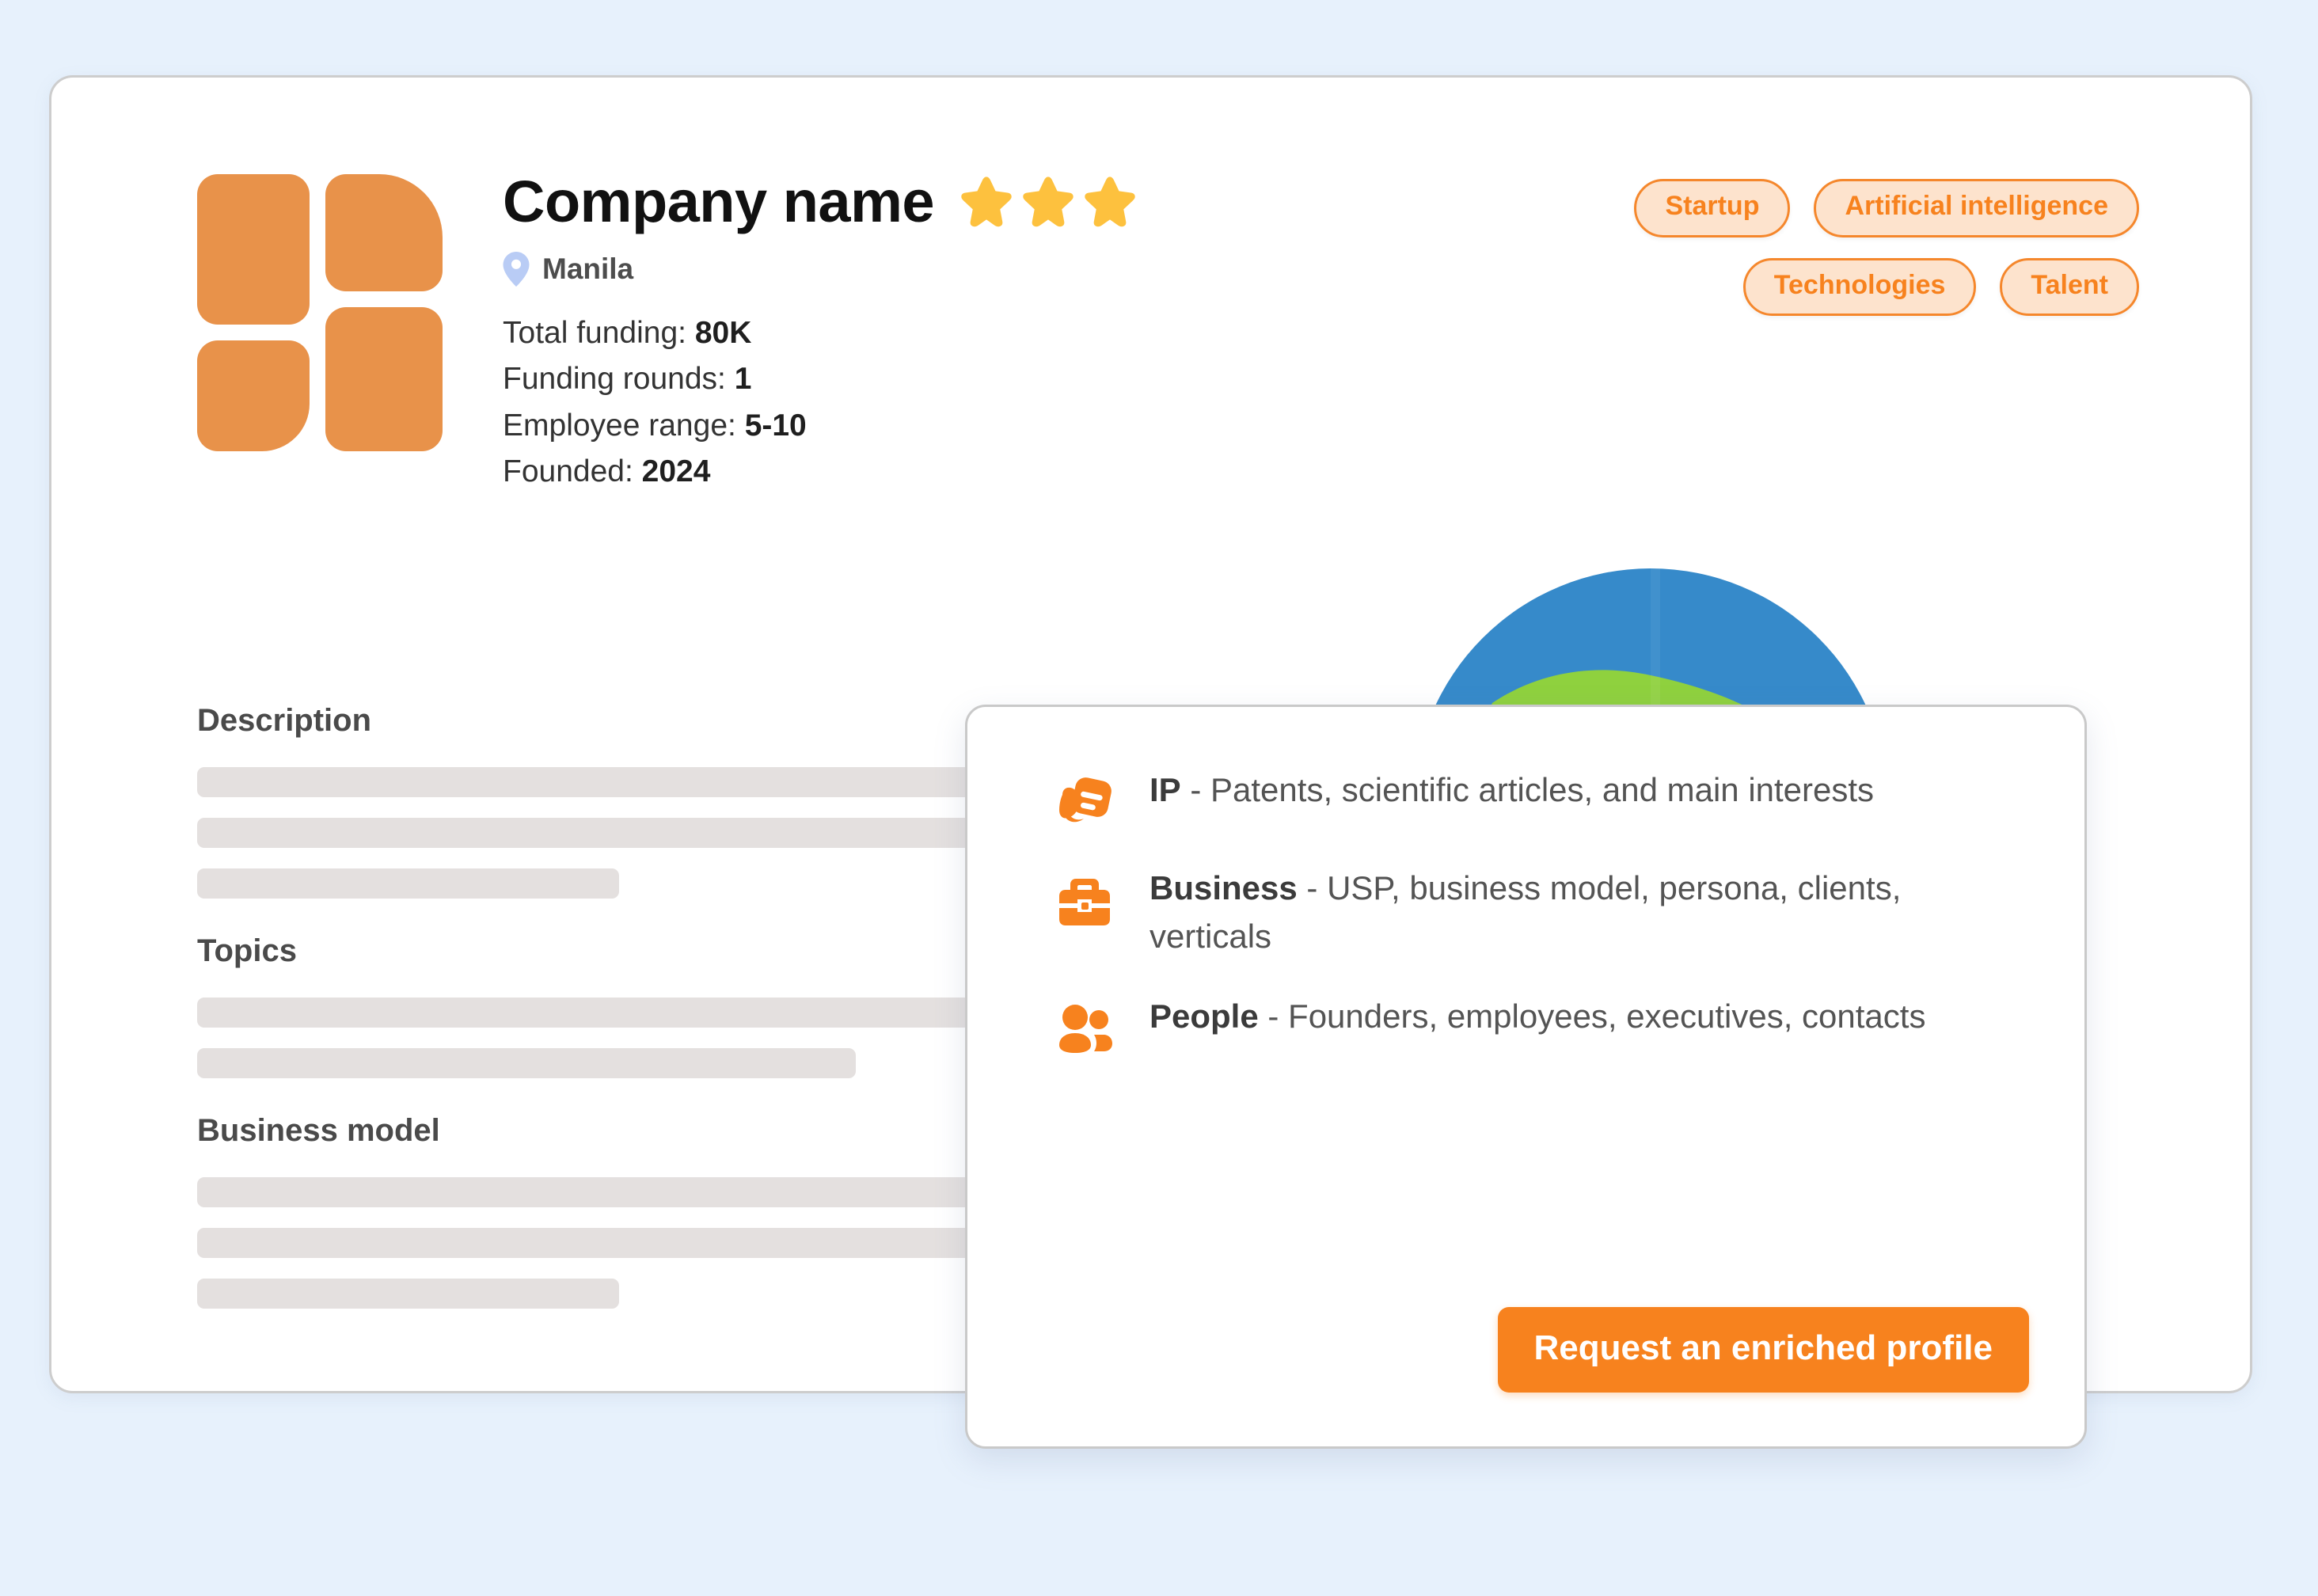 The width and height of the screenshot is (2318, 1596). Describe the element at coordinates (1084, 1029) in the screenshot. I see `people-icon` at that location.